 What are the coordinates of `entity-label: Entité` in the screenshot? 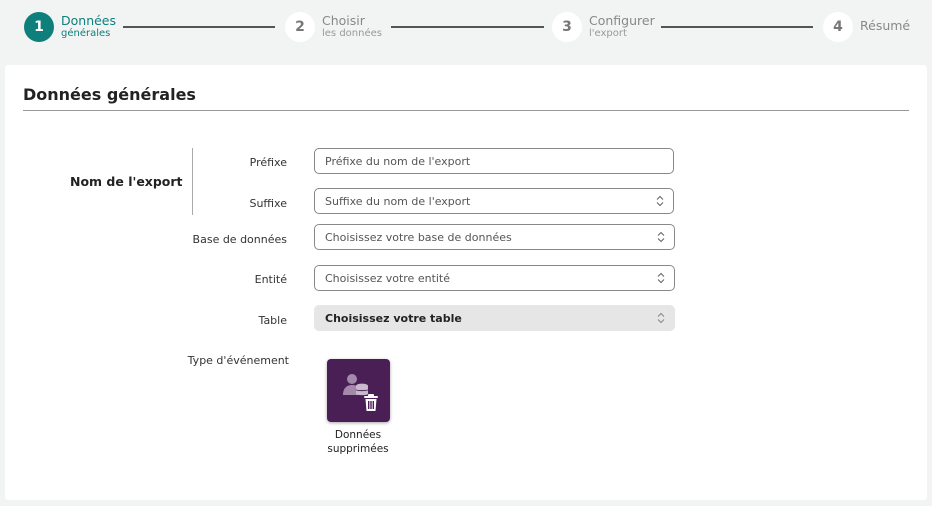 It's located at (270, 279).